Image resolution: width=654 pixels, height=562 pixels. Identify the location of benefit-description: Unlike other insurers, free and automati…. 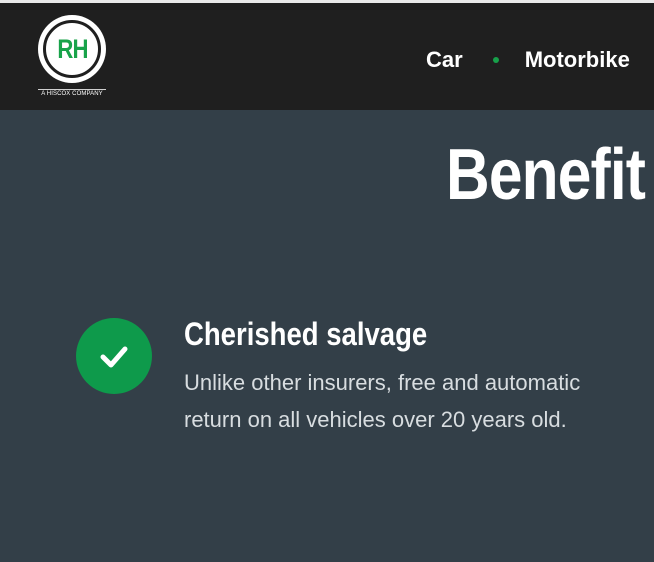
(382, 401).